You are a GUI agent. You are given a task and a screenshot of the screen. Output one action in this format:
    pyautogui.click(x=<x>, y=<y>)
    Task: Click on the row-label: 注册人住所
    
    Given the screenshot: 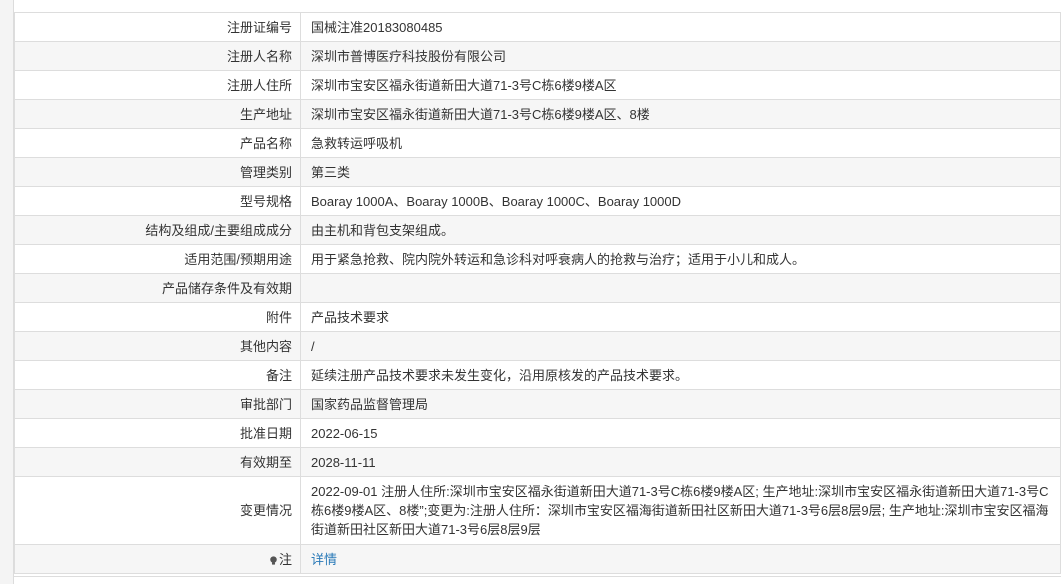 What is the action you would take?
    pyautogui.click(x=157, y=85)
    